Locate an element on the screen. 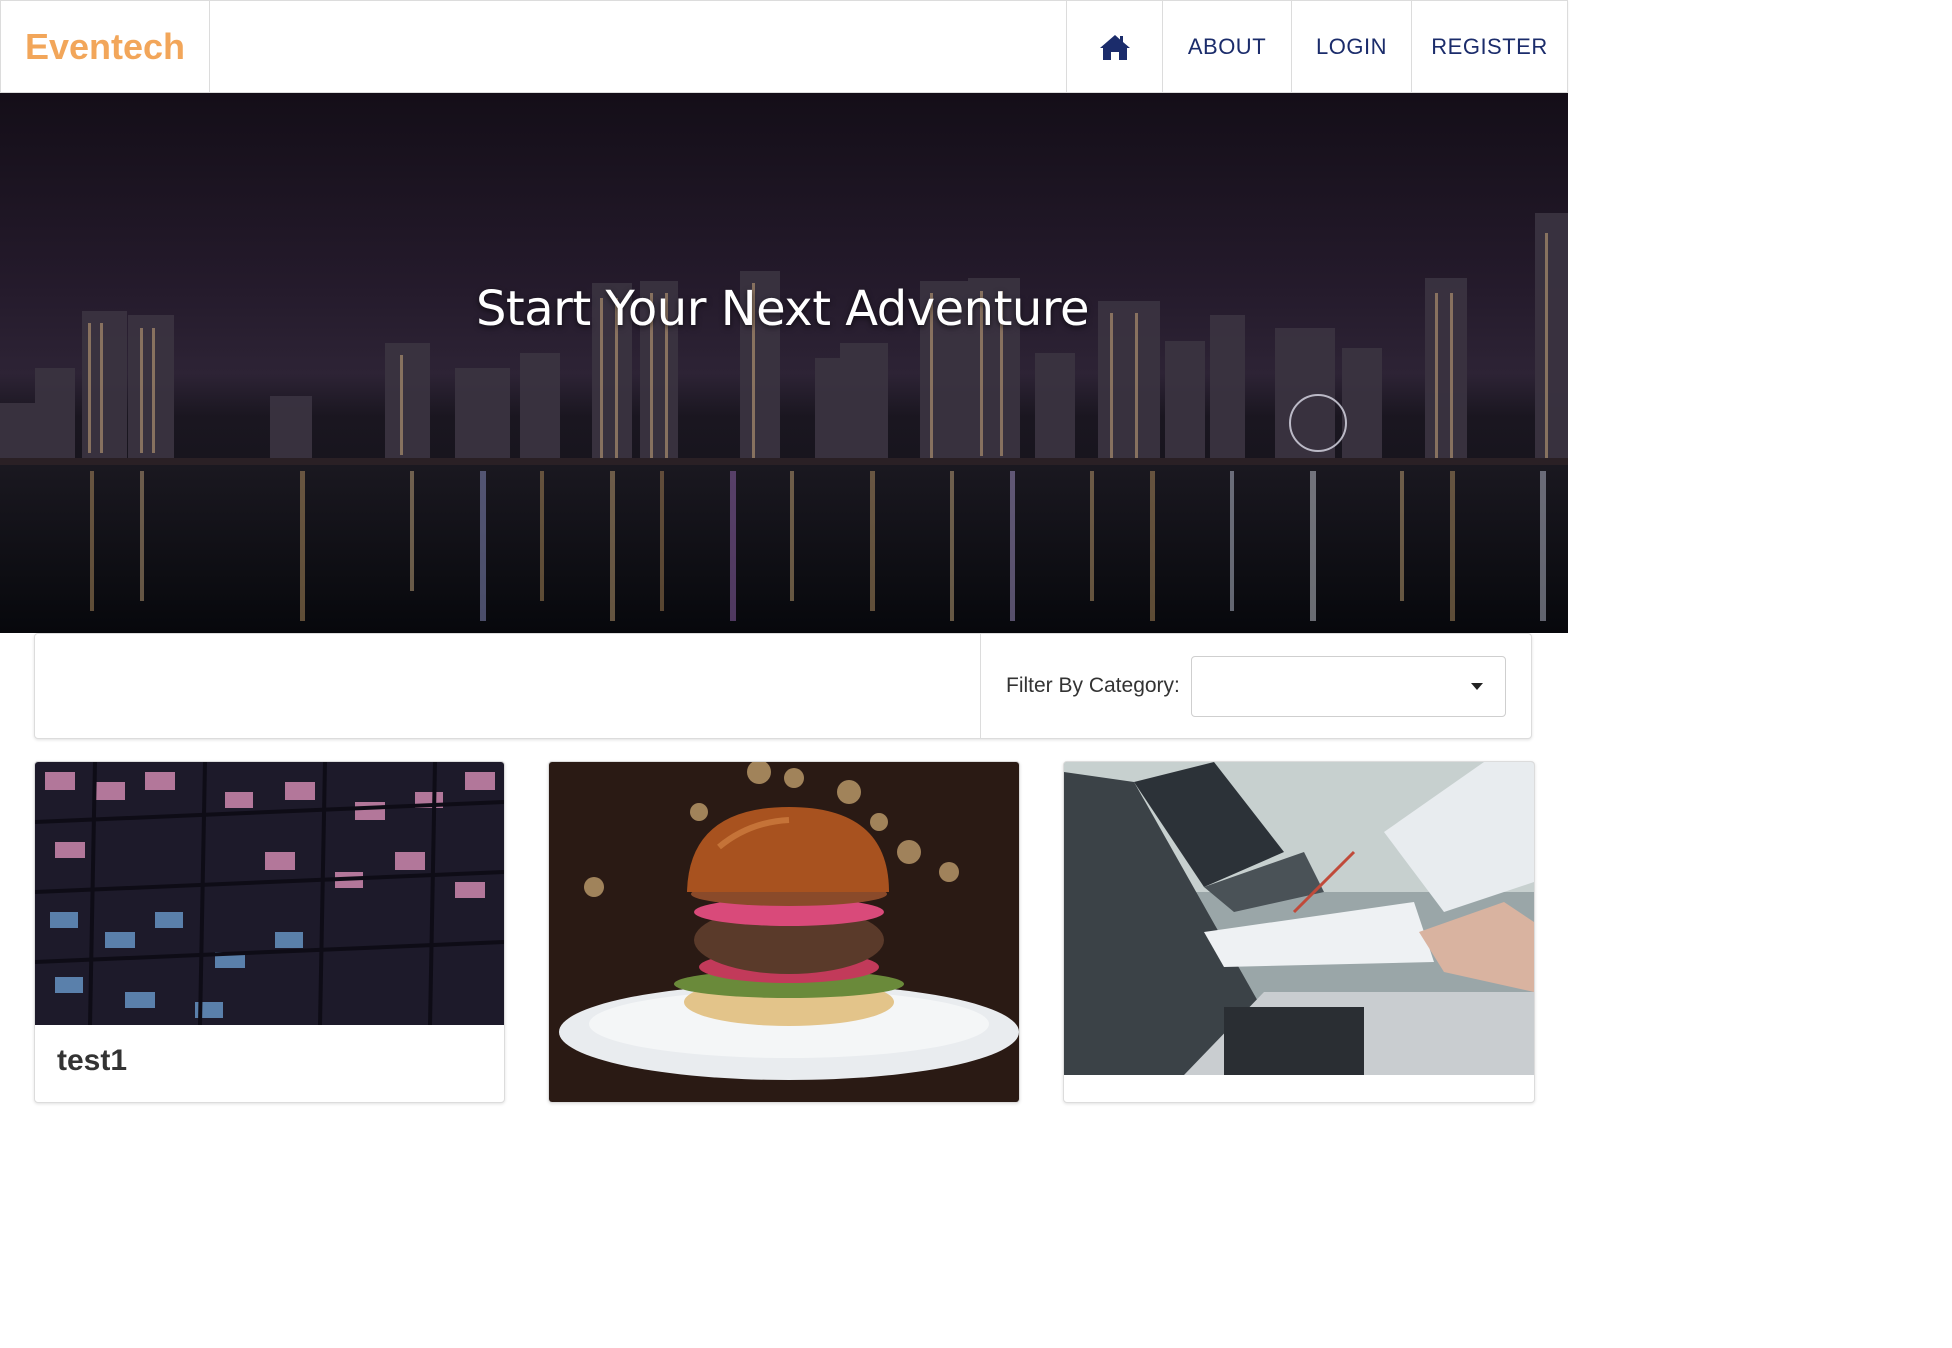 This screenshot has height=1348, width=1952. hero-title: Start Your Next Adventure is located at coordinates (782, 309).